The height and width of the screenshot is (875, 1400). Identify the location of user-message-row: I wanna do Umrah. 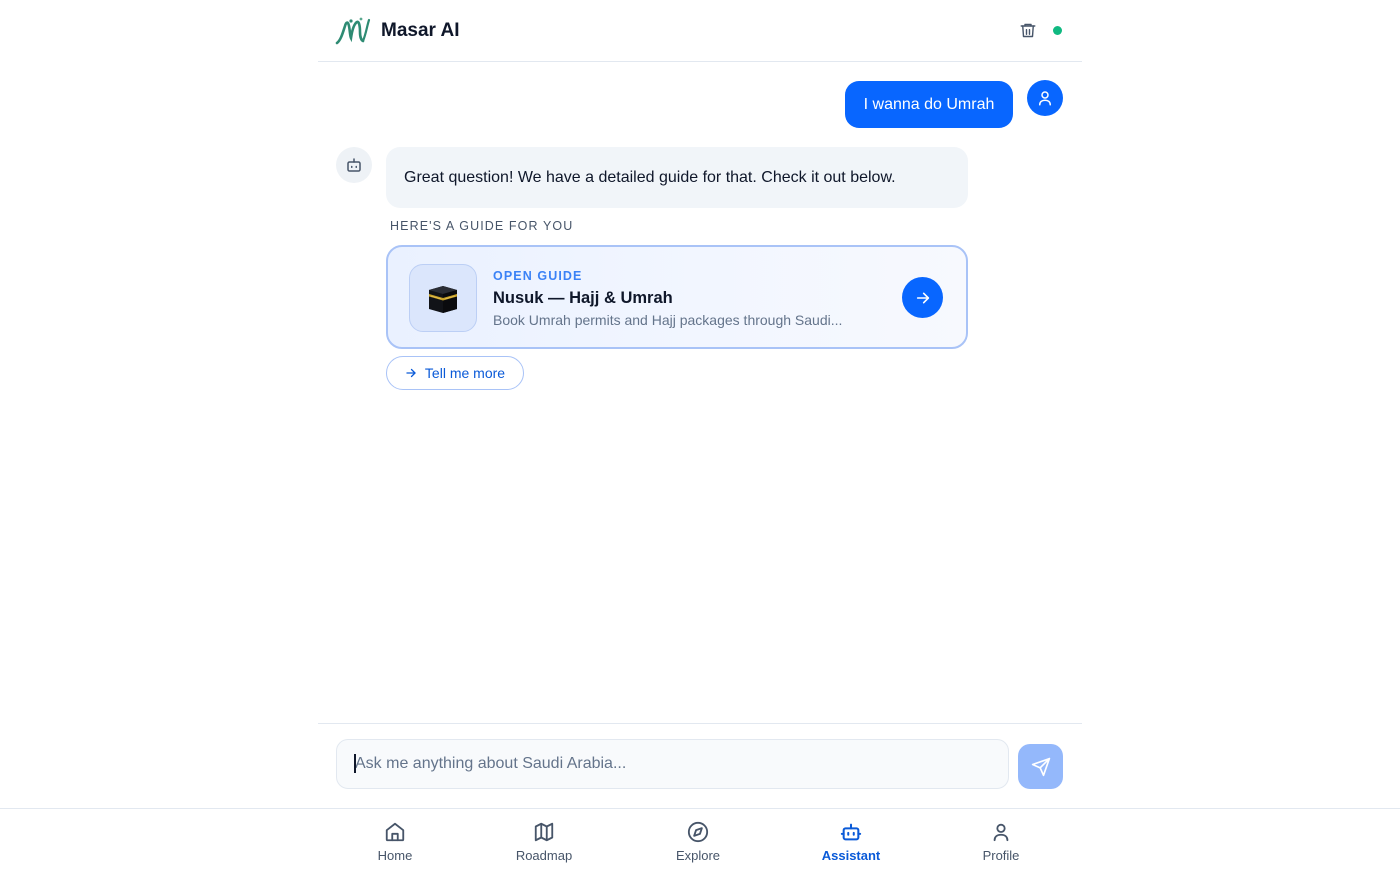
(929, 104).